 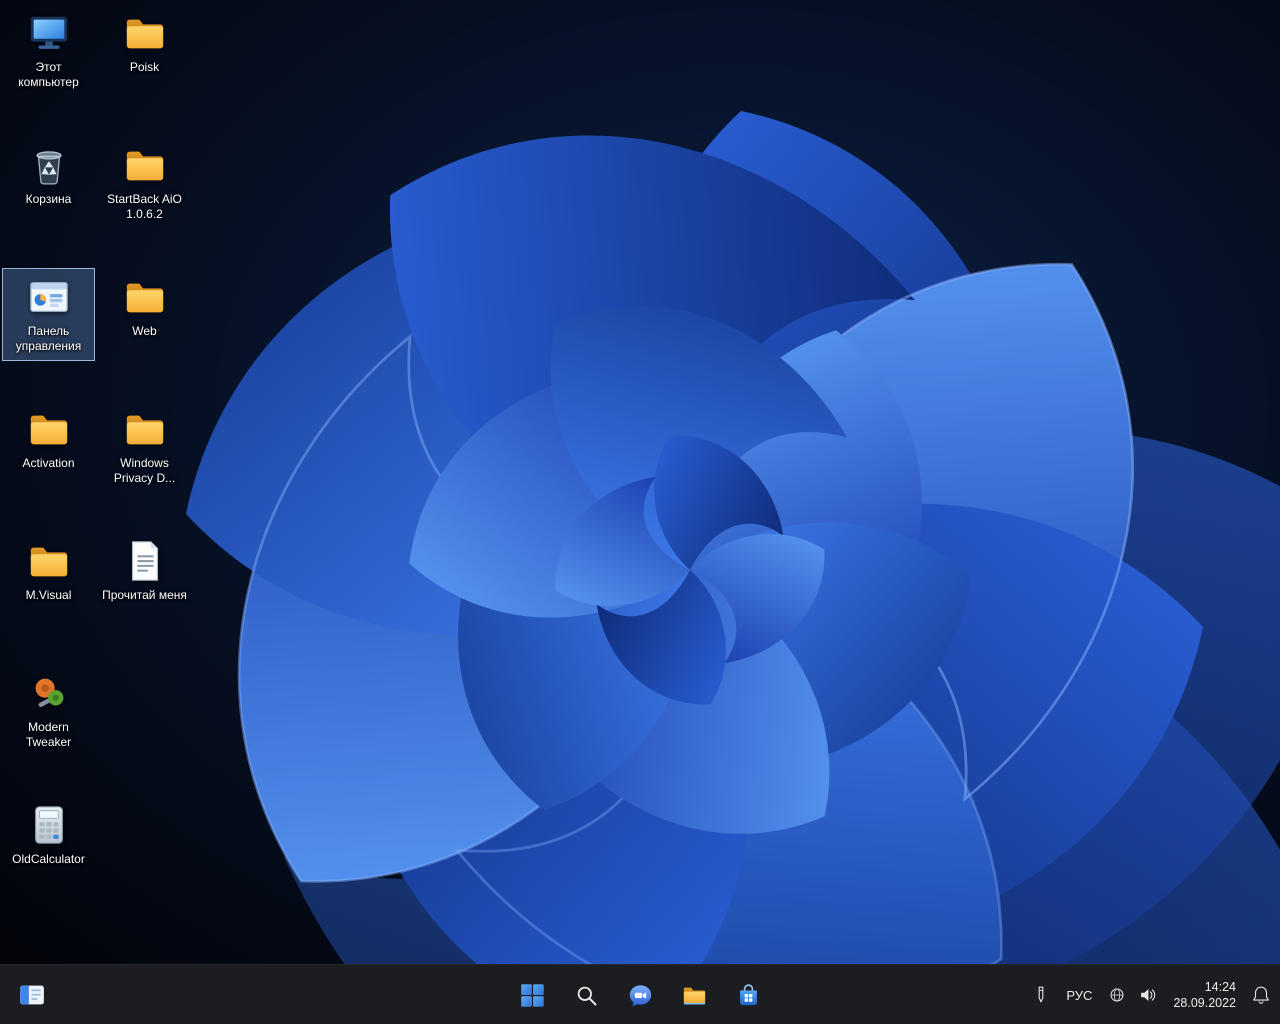 I want to click on desktop-icon-modern-tweaker: Modern Tweaker, so click(x=48, y=710).